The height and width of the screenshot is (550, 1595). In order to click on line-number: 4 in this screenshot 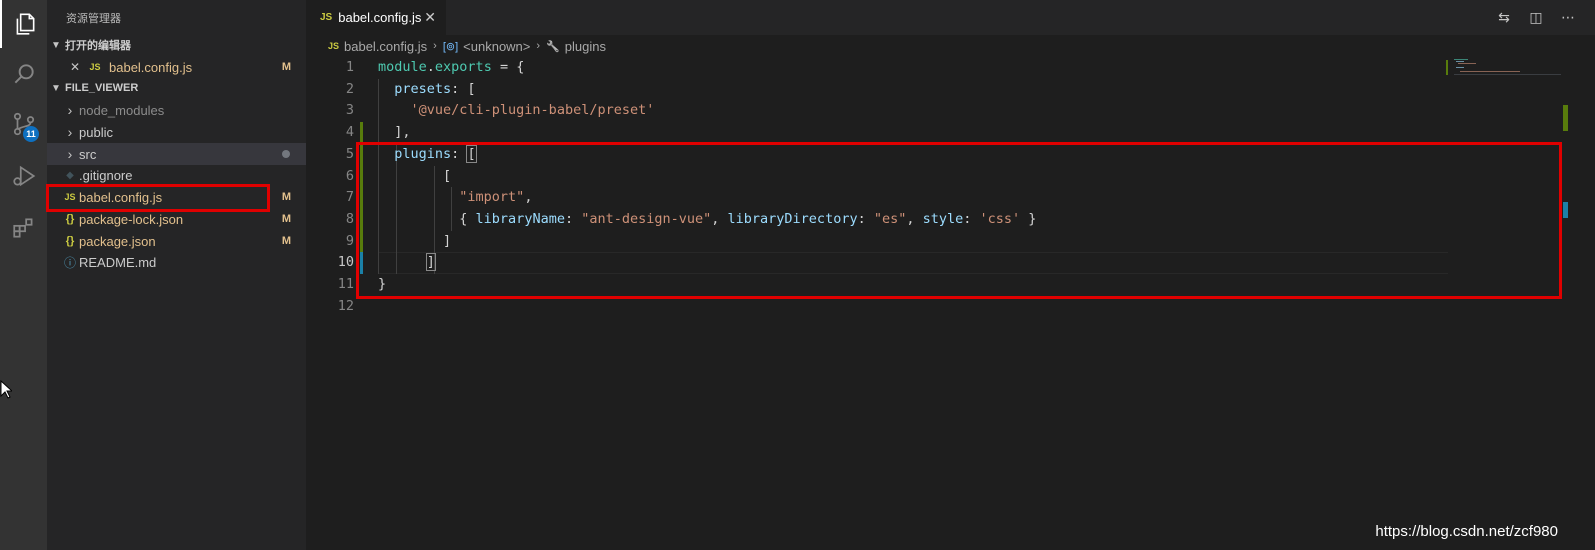, I will do `click(349, 132)`.